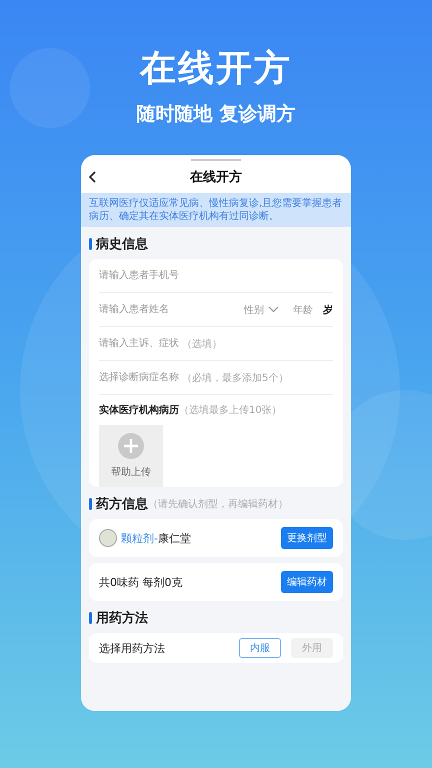 The width and height of the screenshot is (432, 768). What do you see at coordinates (328, 310) in the screenshot?
I see `unit-label: 岁` at bounding box center [328, 310].